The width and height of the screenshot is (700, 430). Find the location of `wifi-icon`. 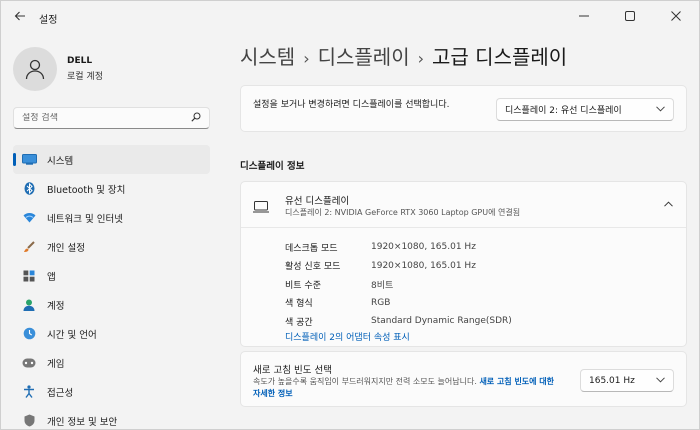

wifi-icon is located at coordinates (29, 218).